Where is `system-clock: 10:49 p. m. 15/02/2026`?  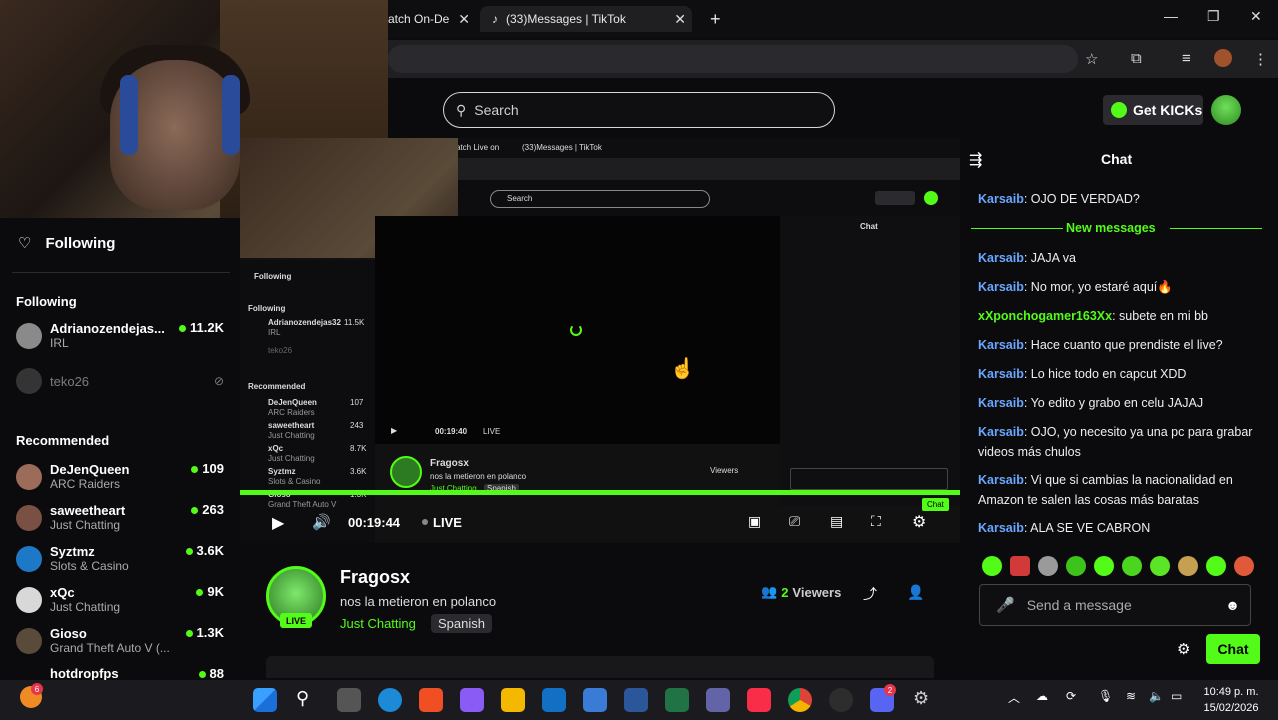 system-clock: 10:49 p. m. 15/02/2026 is located at coordinates (1231, 700).